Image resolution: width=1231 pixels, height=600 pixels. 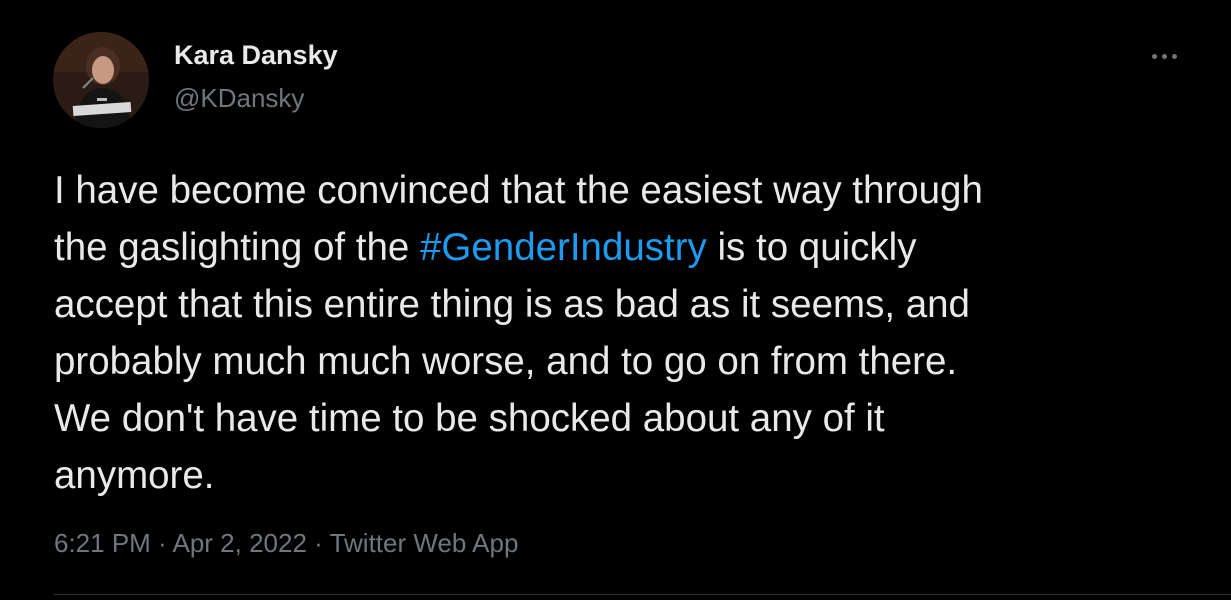 What do you see at coordinates (239, 98) in the screenshot?
I see `author-handle: @KDansky` at bounding box center [239, 98].